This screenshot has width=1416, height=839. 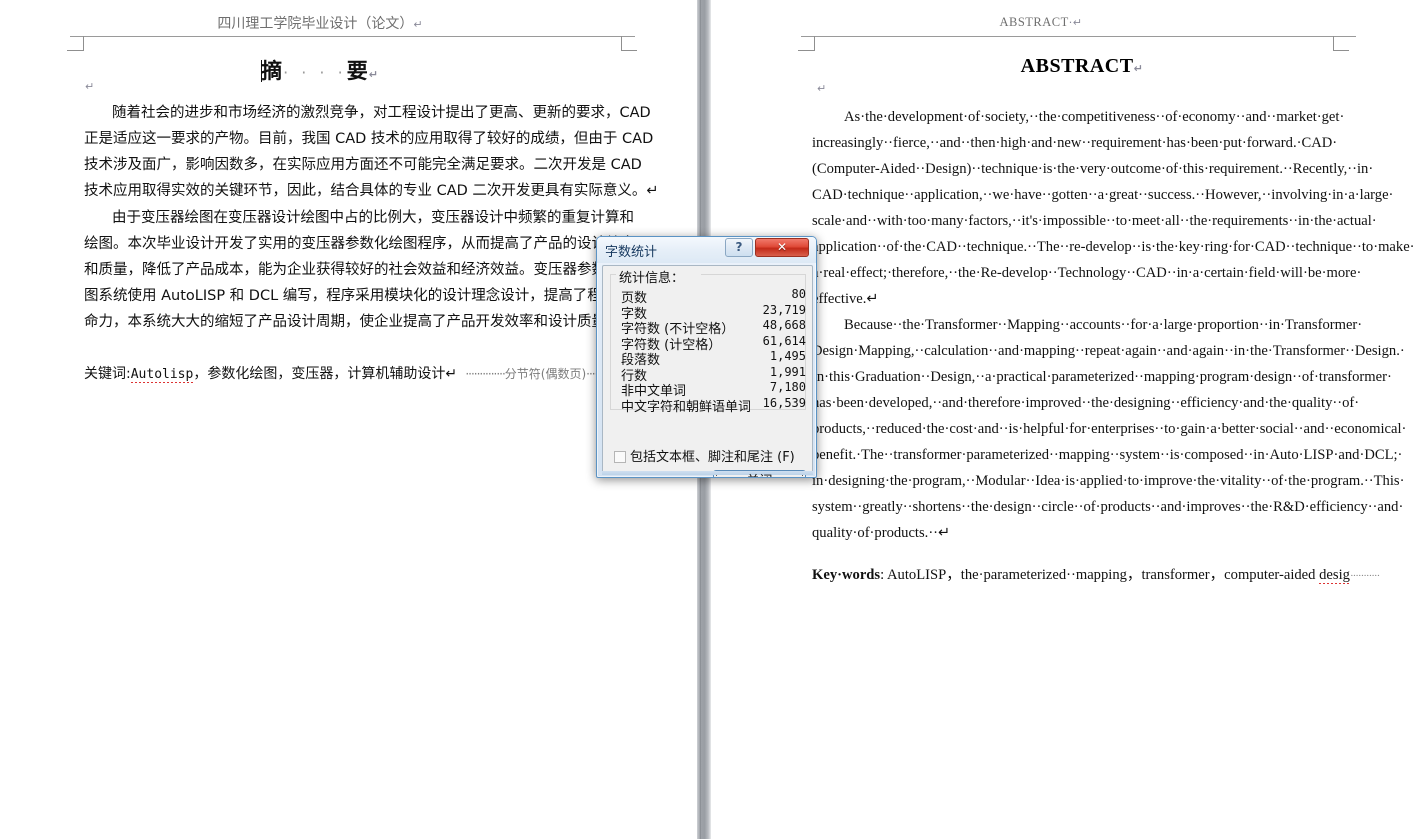 What do you see at coordinates (759, 475) in the screenshot?
I see `close-button-label: 关闭` at bounding box center [759, 475].